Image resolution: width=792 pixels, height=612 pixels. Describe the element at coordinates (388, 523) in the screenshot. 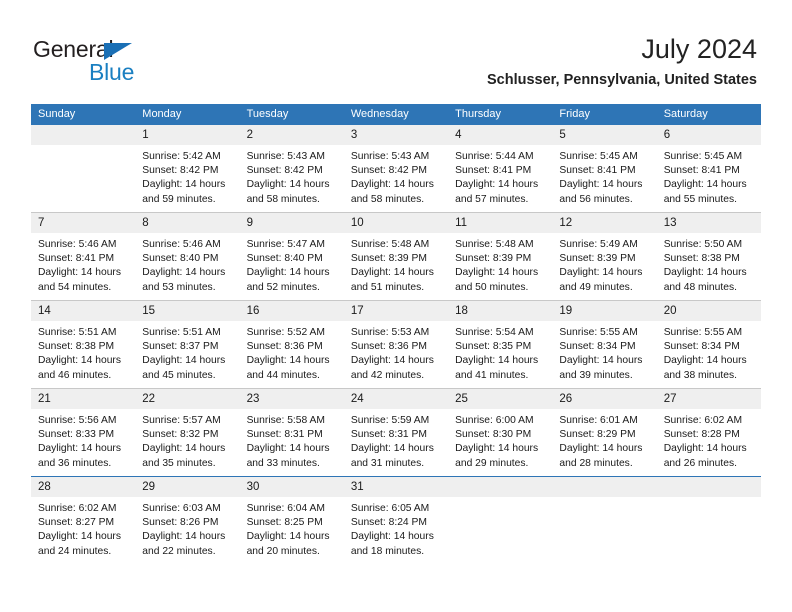

I see `sunset-text: Sunset: 8:24 PM` at that location.